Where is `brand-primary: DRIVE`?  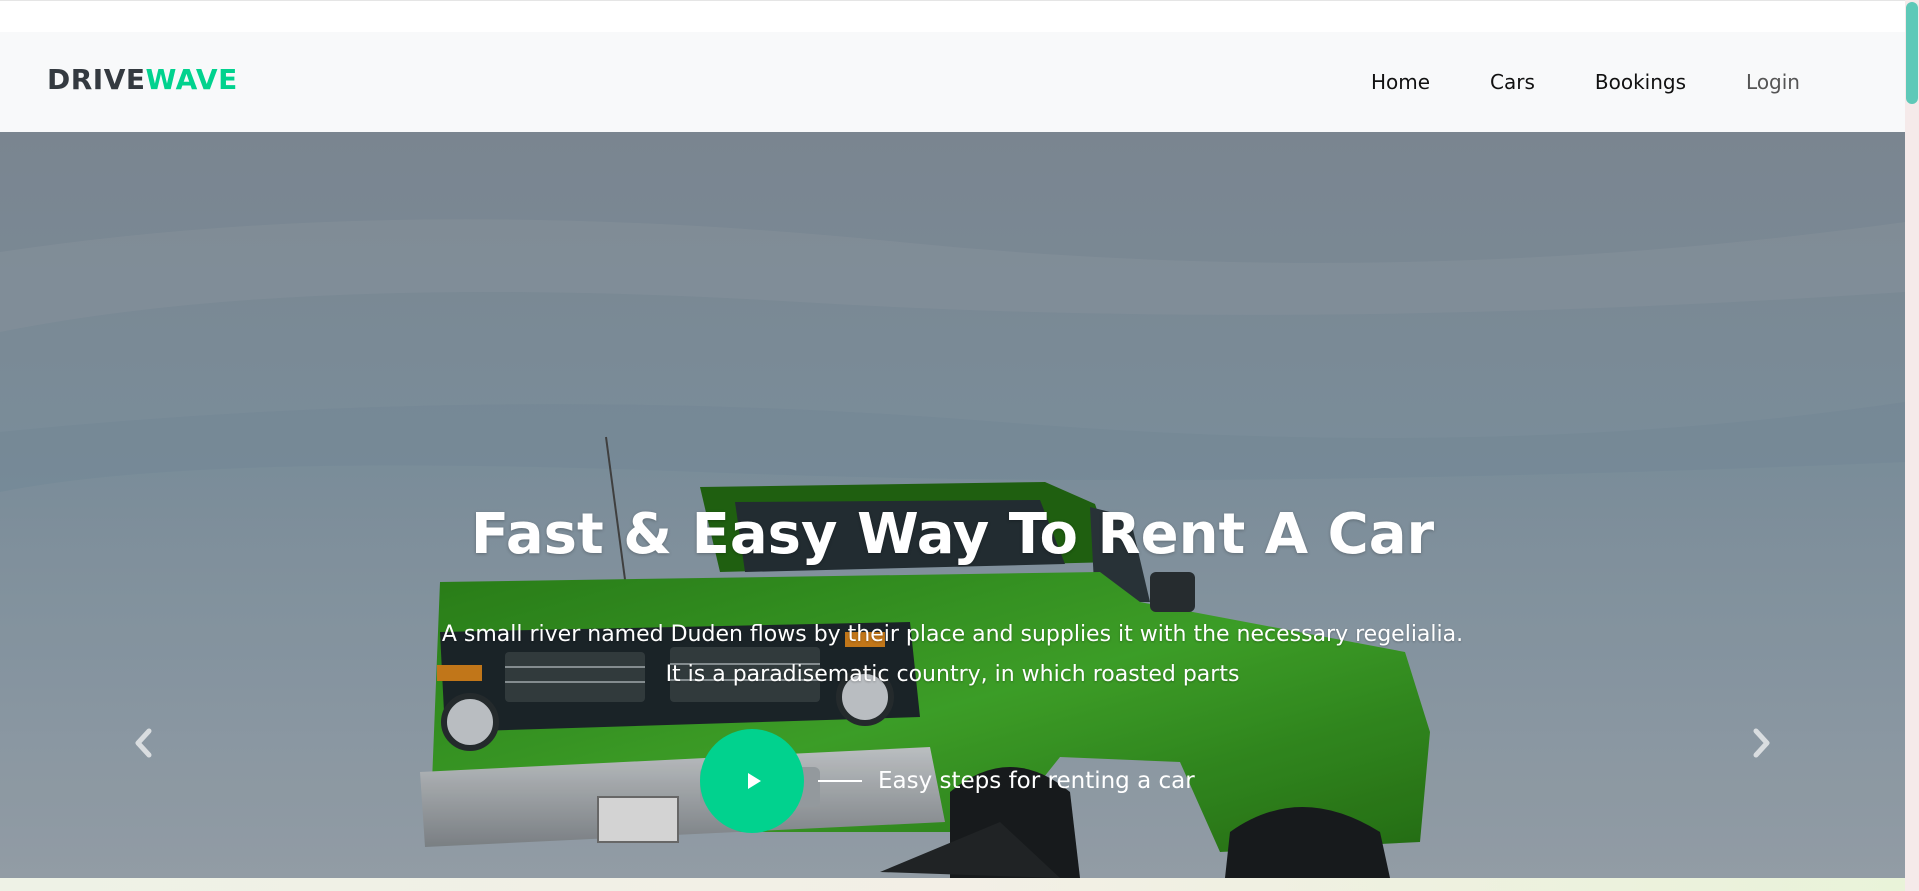
brand-primary: DRIVE is located at coordinates (96, 79).